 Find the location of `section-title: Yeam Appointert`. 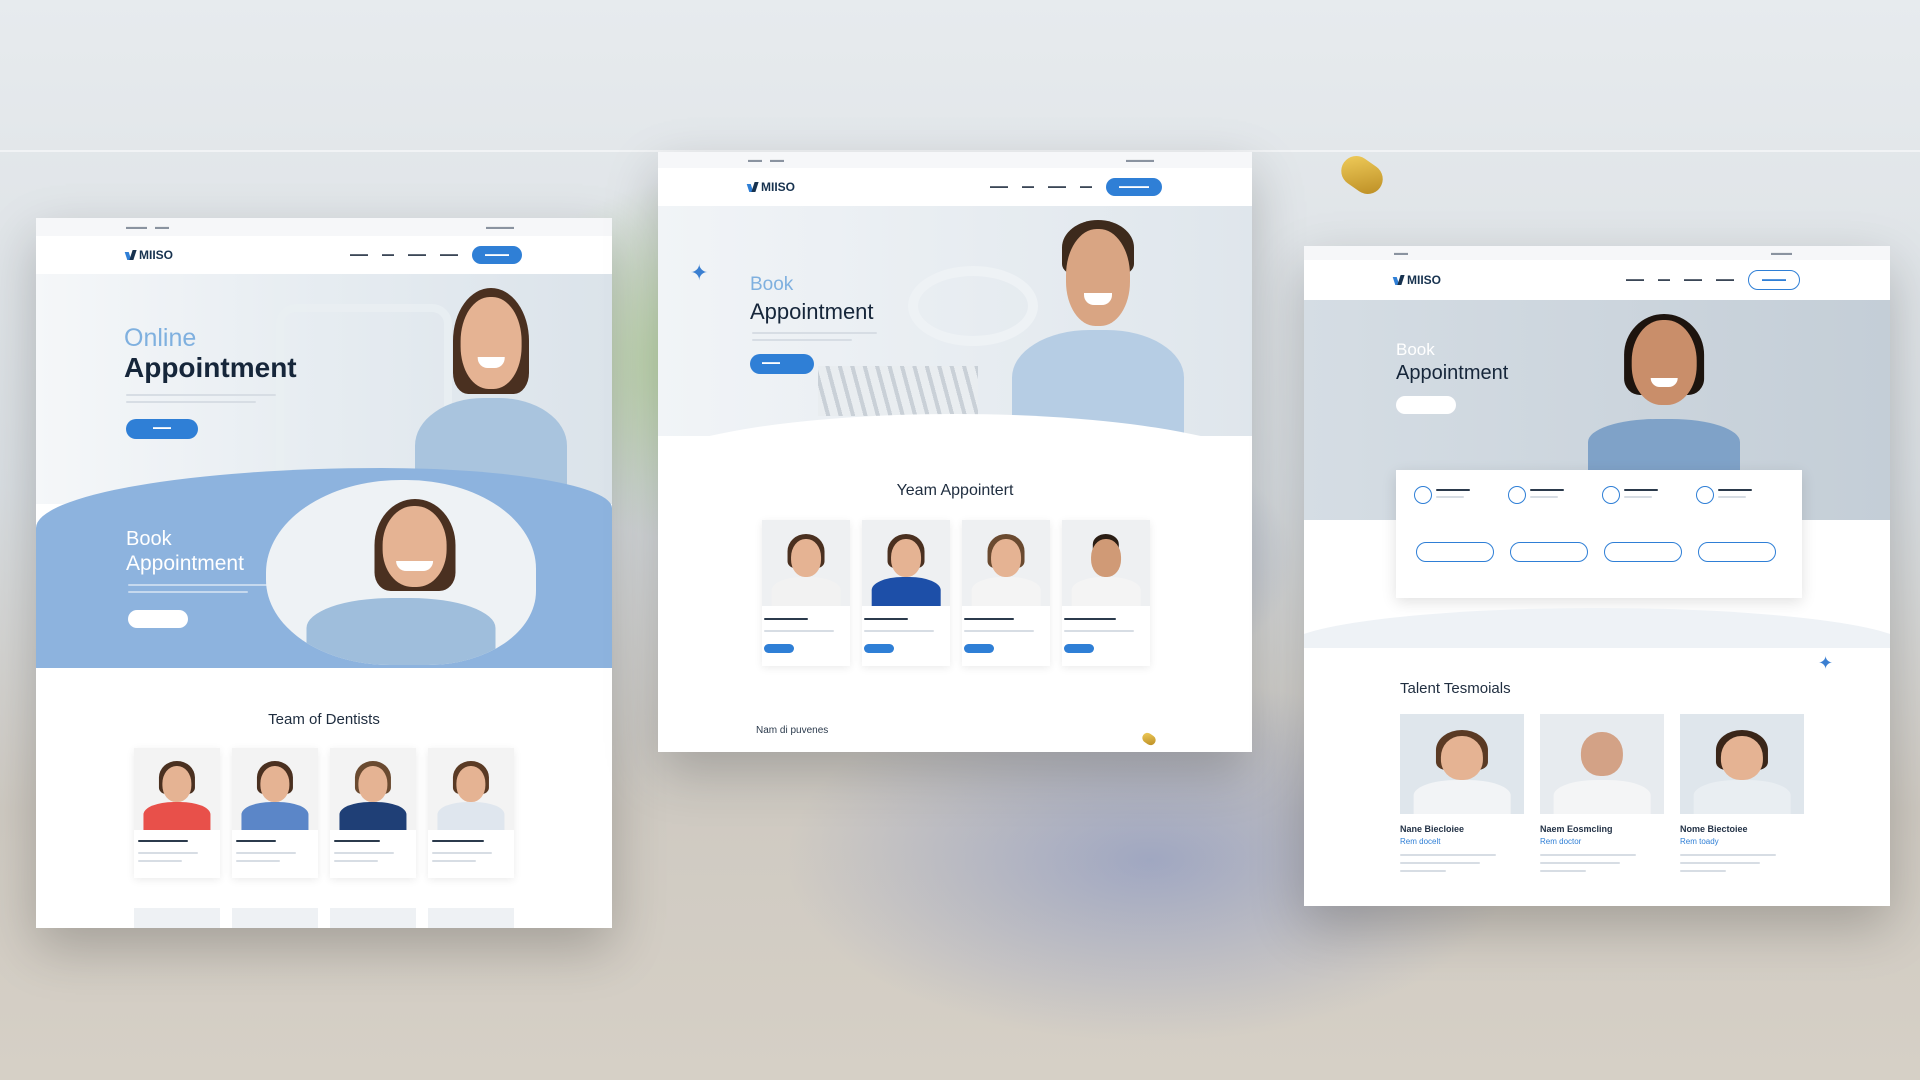

section-title: Yeam Appointert is located at coordinates (955, 490).